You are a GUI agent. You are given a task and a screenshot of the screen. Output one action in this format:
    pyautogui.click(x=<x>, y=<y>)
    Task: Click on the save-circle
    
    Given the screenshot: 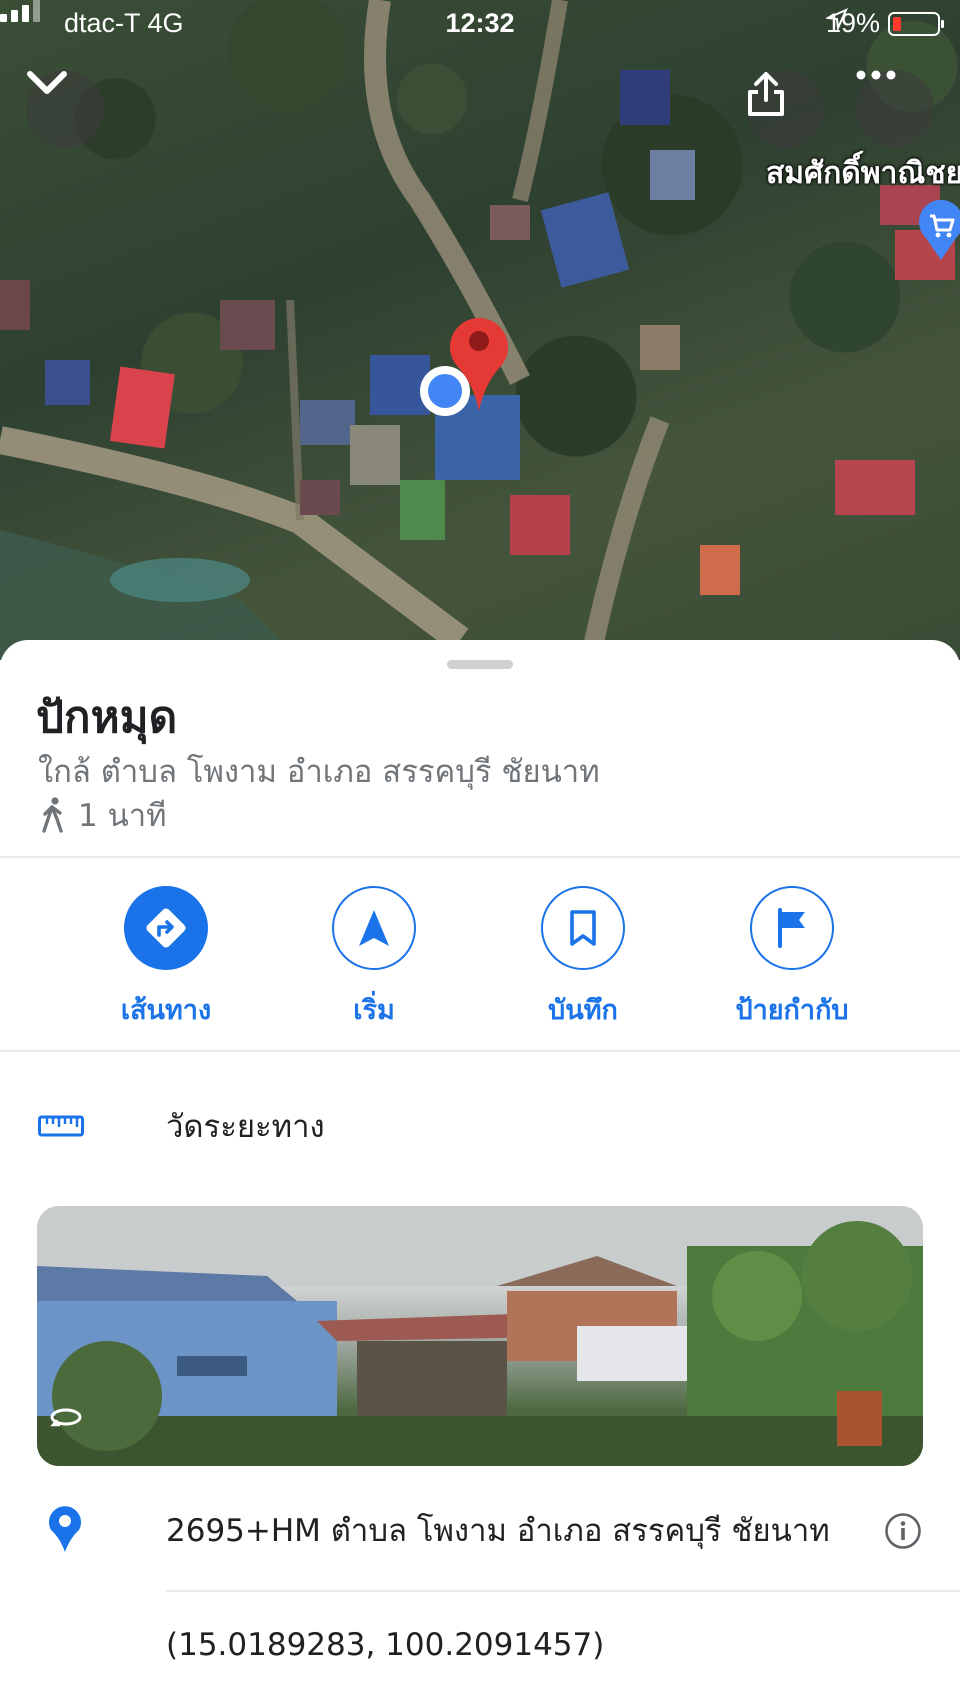 What is the action you would take?
    pyautogui.click(x=583, y=928)
    